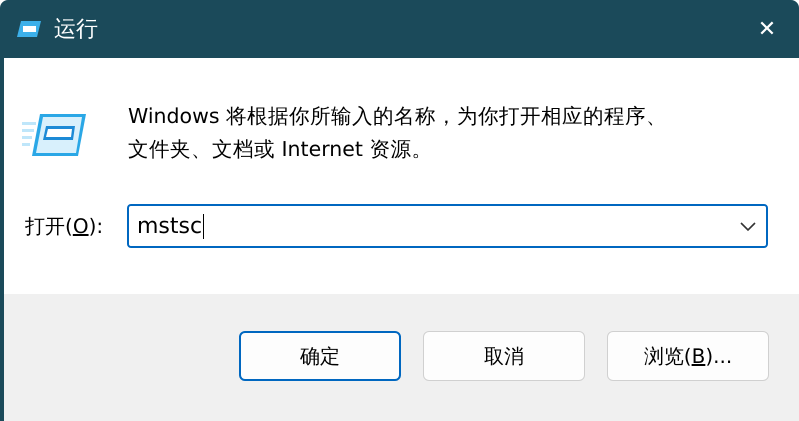 The height and width of the screenshot is (421, 799). What do you see at coordinates (398, 133) in the screenshot?
I see `description: Windows 将根据你所输入的名称，为你打开相应的程序、文件夹、文档或 Internet 资源。` at bounding box center [398, 133].